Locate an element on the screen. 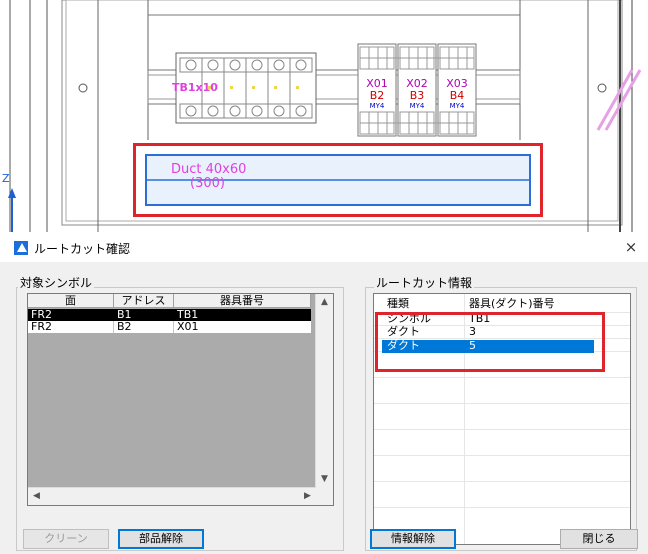 The width and height of the screenshot is (648, 554). relay-b-id: B3 is located at coordinates (417, 95).